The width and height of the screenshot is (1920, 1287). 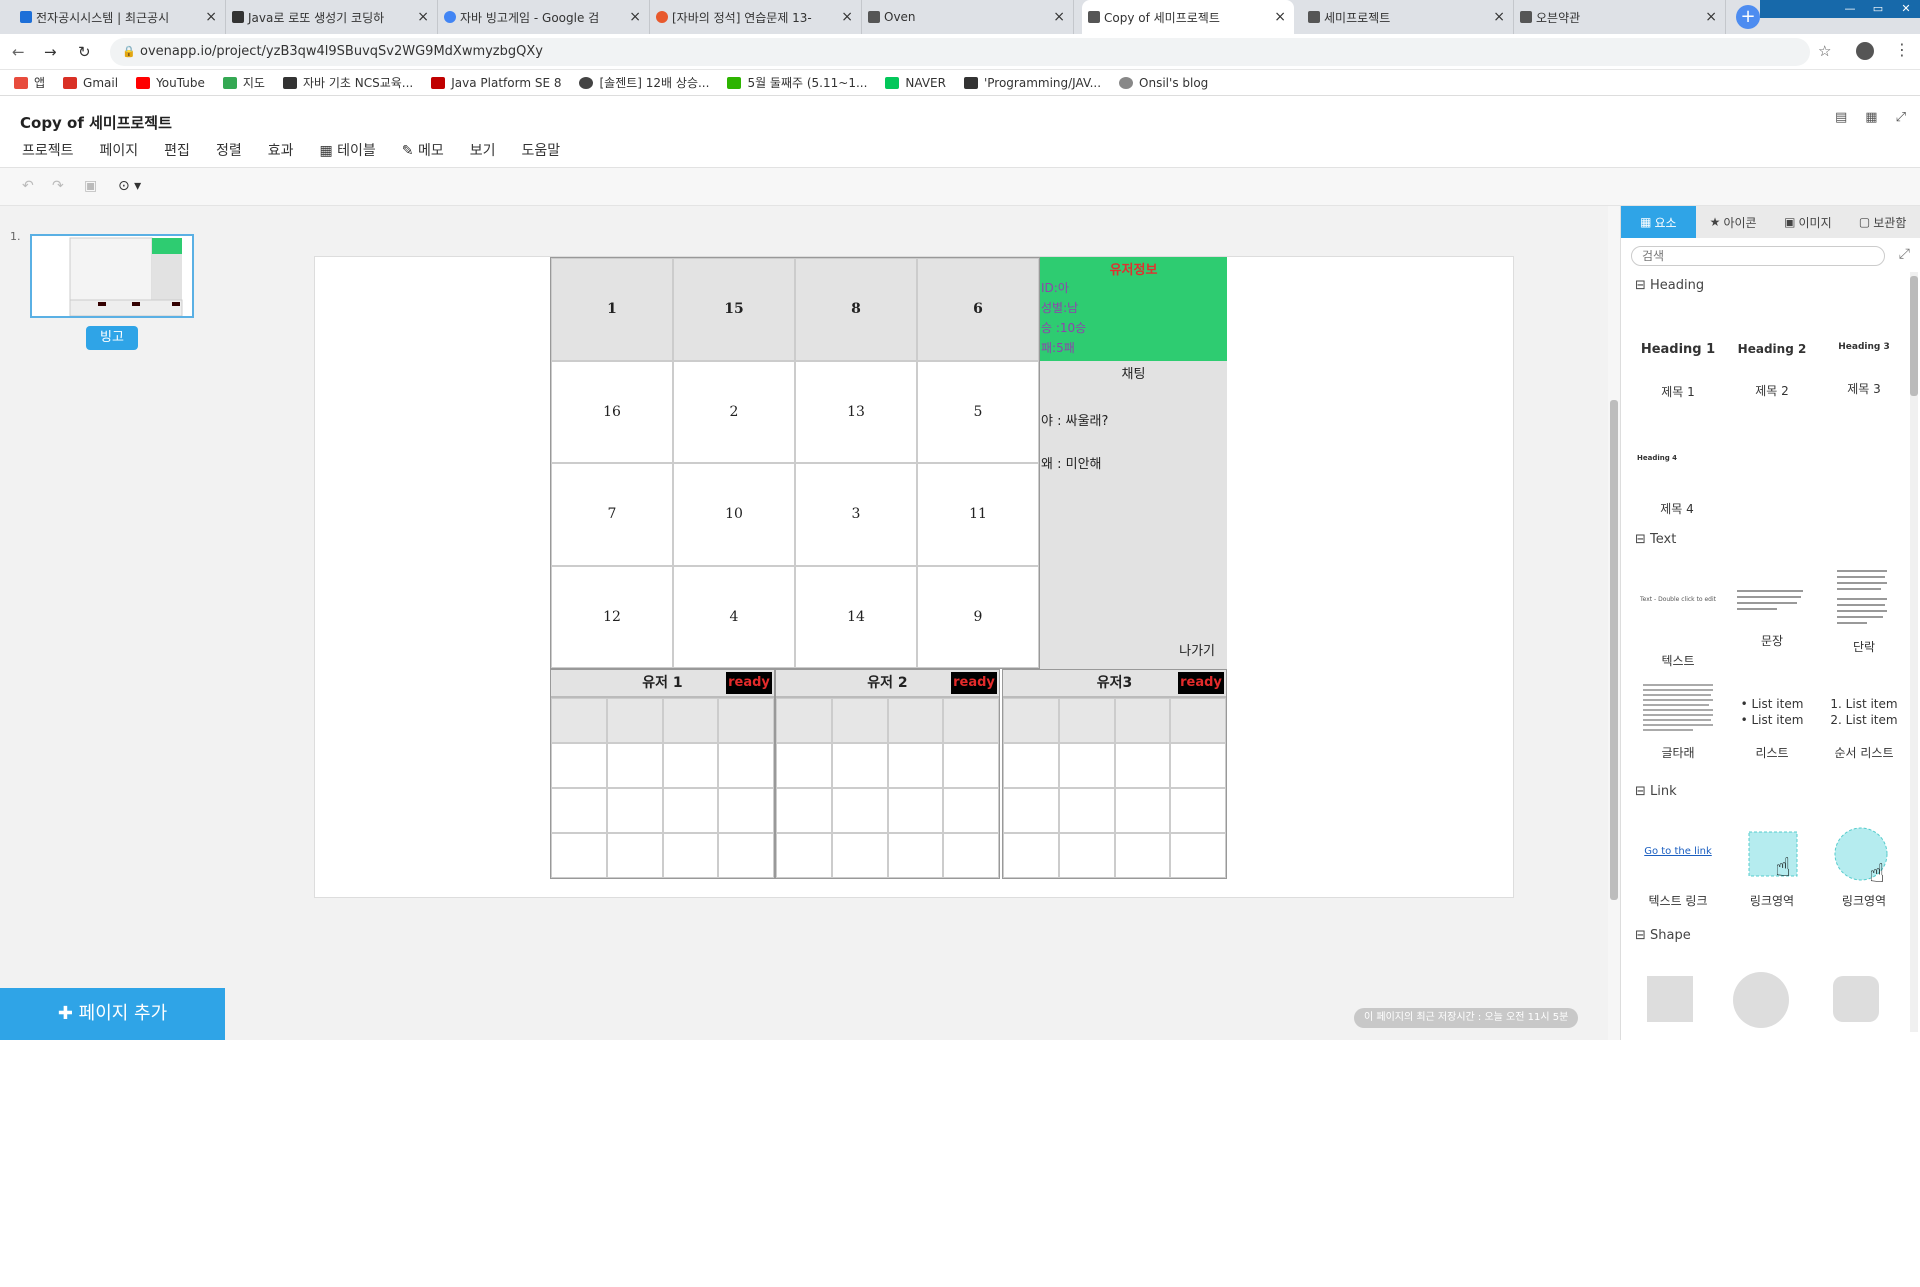 What do you see at coordinates (1772, 370) in the screenshot?
I see `heading-2-item: Heading 2 제목 2` at bounding box center [1772, 370].